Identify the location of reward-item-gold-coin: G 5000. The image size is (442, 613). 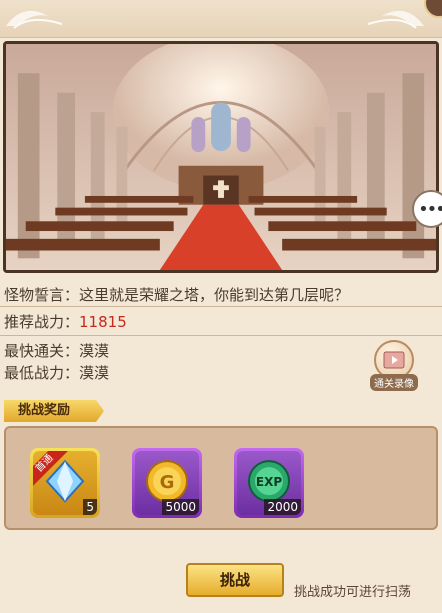
(167, 483).